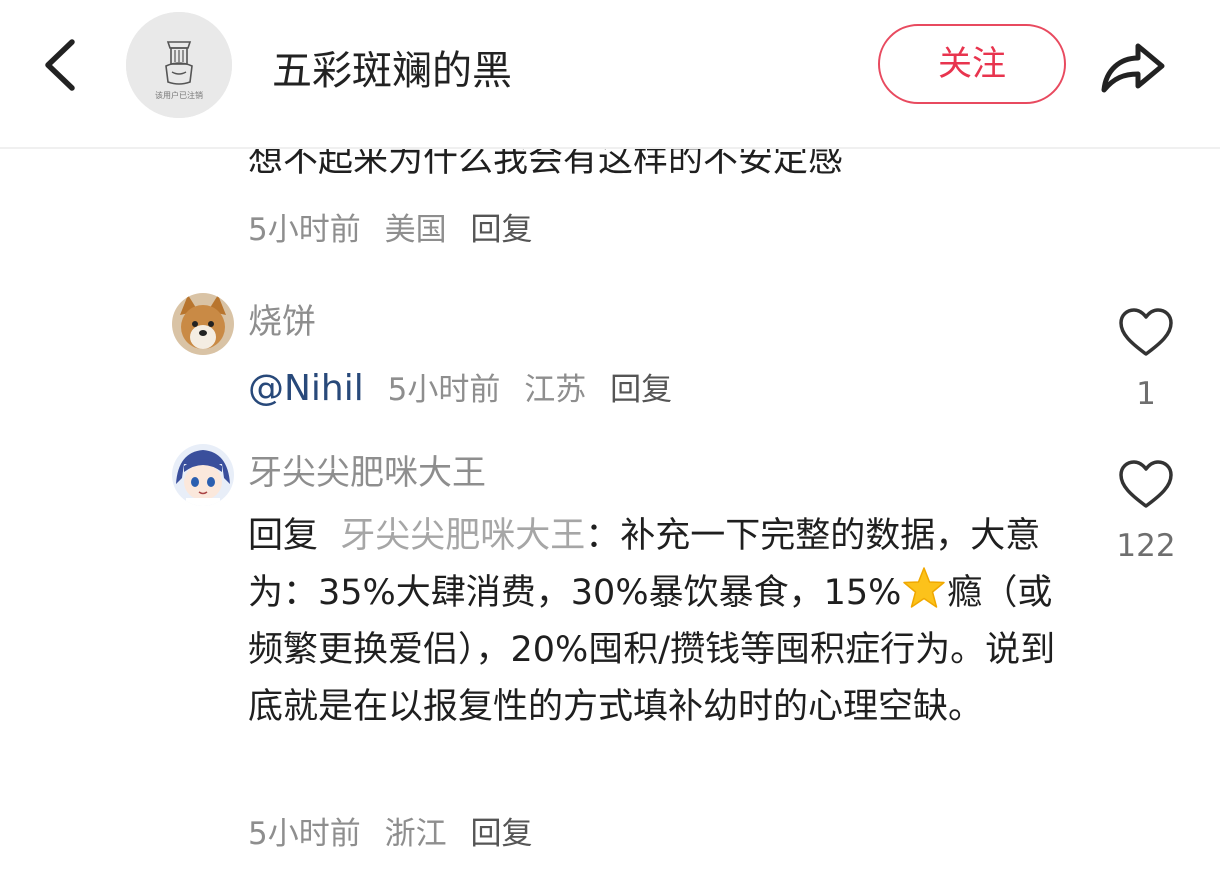 The width and height of the screenshot is (1220, 893). I want to click on reply-prefix: 回复, so click(283, 536).